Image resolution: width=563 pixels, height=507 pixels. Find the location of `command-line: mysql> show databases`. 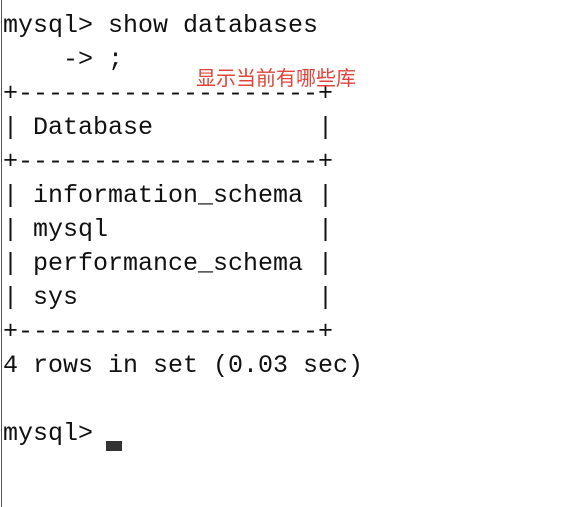

command-line: mysql> show databases is located at coordinates (161, 25).